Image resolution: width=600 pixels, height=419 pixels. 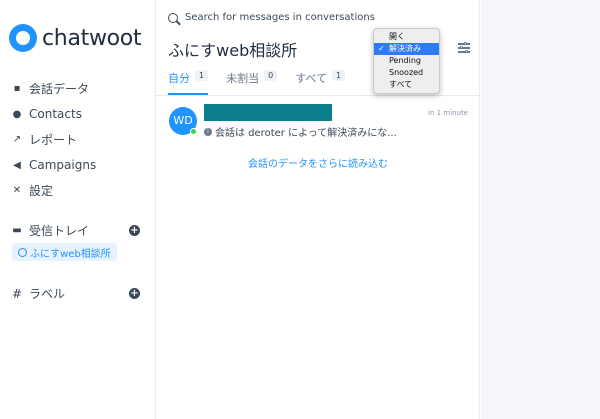 What do you see at coordinates (134, 293) in the screenshot?
I see `add-label-icon: +` at bounding box center [134, 293].